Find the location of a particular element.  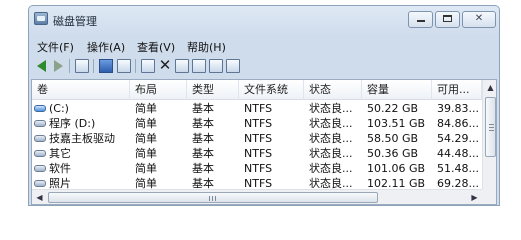

back-button is located at coordinates (42, 66).